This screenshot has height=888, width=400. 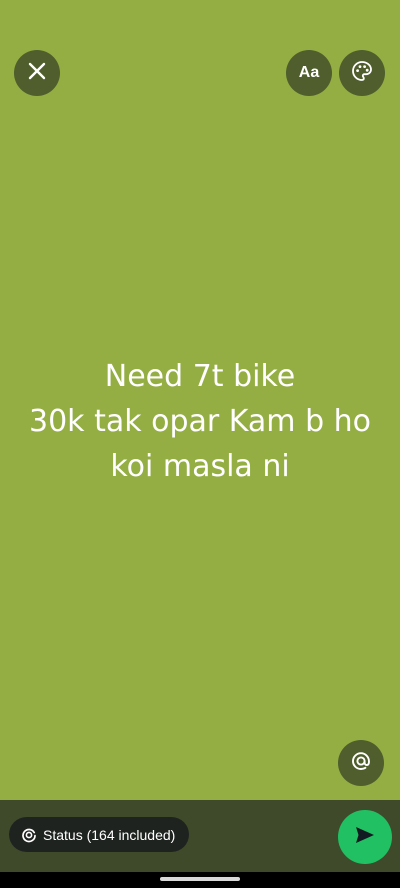 I want to click on status-text-line: Need 7t bike, so click(x=200, y=376).